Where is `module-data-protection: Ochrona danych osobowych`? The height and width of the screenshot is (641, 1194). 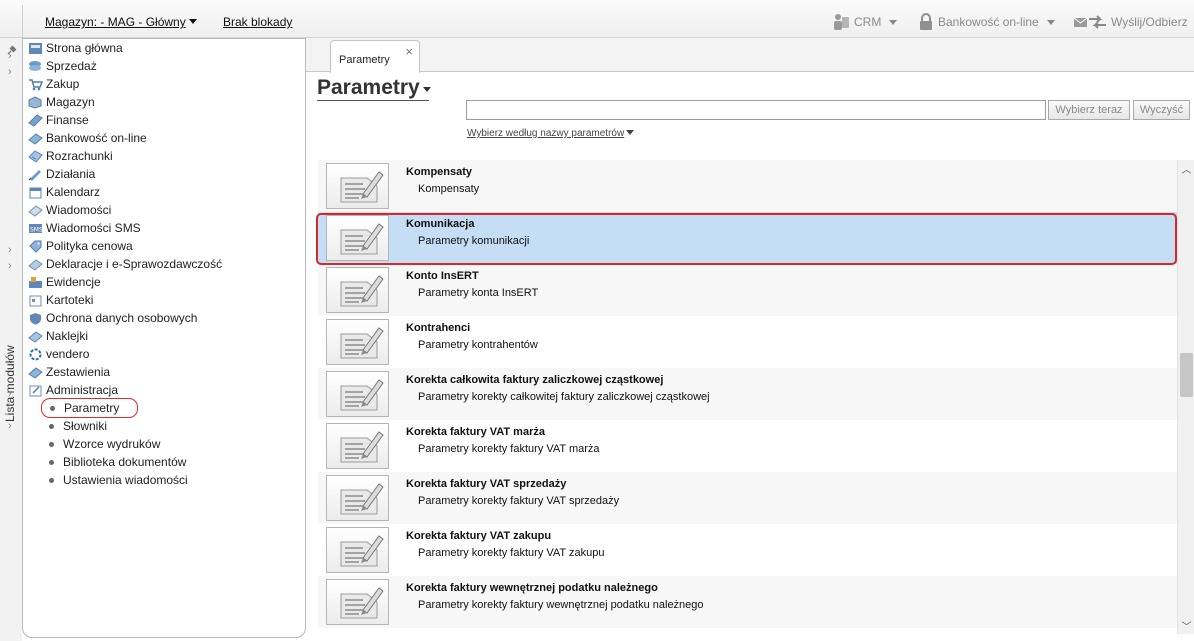
module-data-protection: Ochrona danych osobowych is located at coordinates (112, 318).